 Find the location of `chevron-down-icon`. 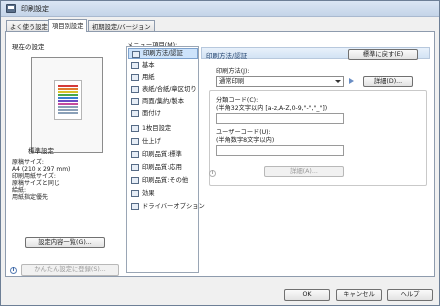

chevron-down-icon is located at coordinates (338, 81).